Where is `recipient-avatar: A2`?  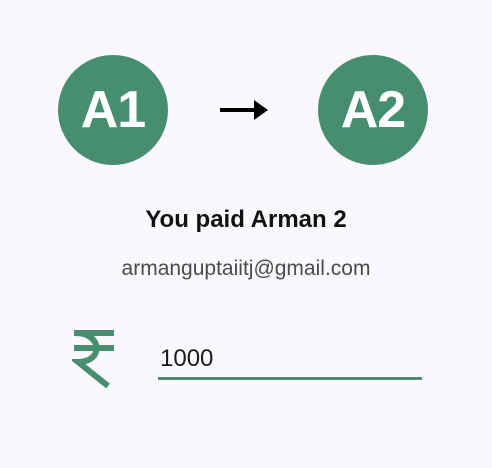 recipient-avatar: A2 is located at coordinates (373, 110).